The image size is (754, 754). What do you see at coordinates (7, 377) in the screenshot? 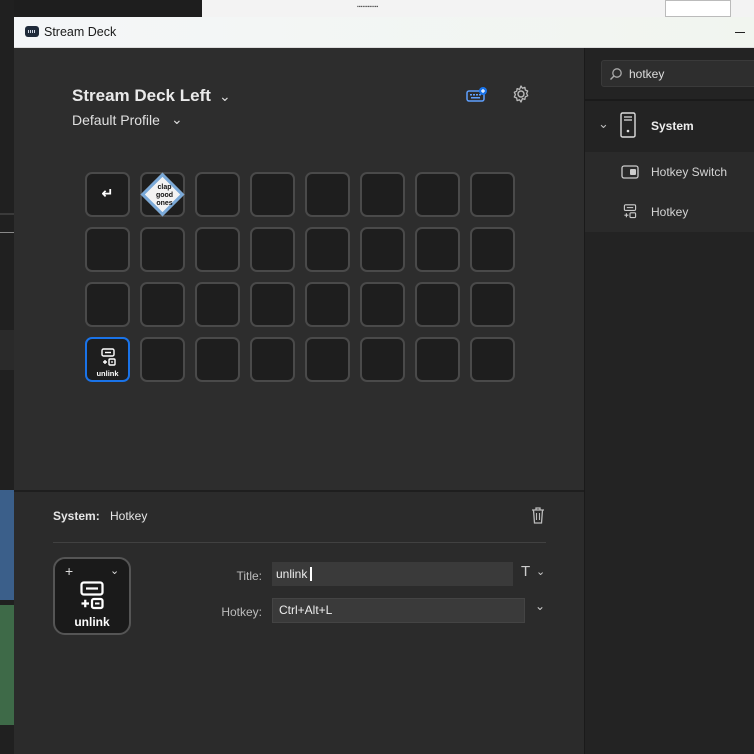
I see `background-desktop` at bounding box center [7, 377].